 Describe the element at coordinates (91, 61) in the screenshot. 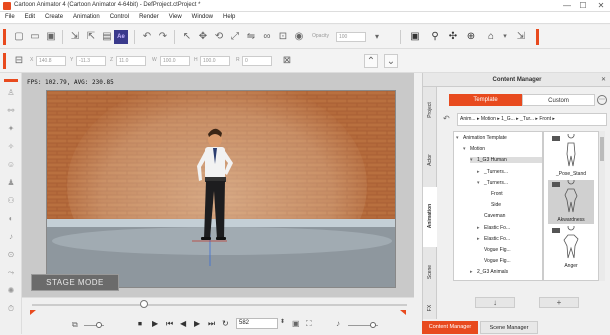

I see `y-input: -11.3` at that location.